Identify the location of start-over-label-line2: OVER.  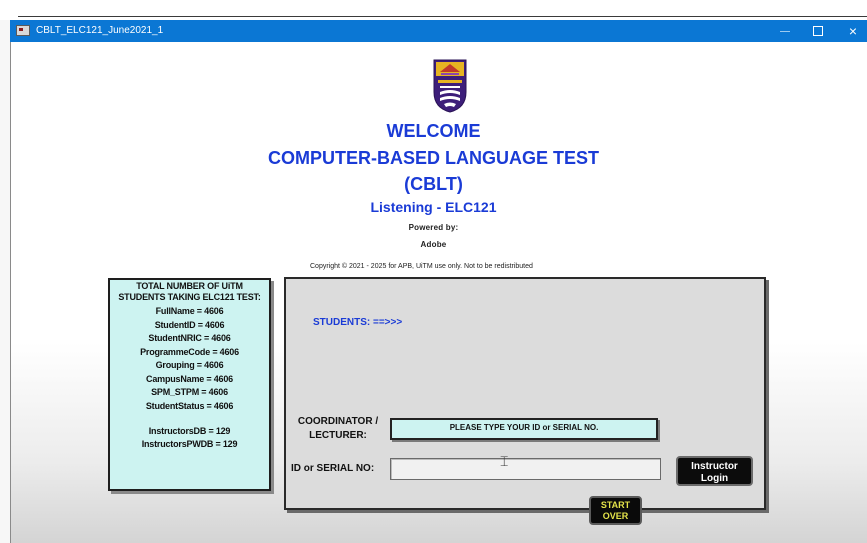
(615, 516).